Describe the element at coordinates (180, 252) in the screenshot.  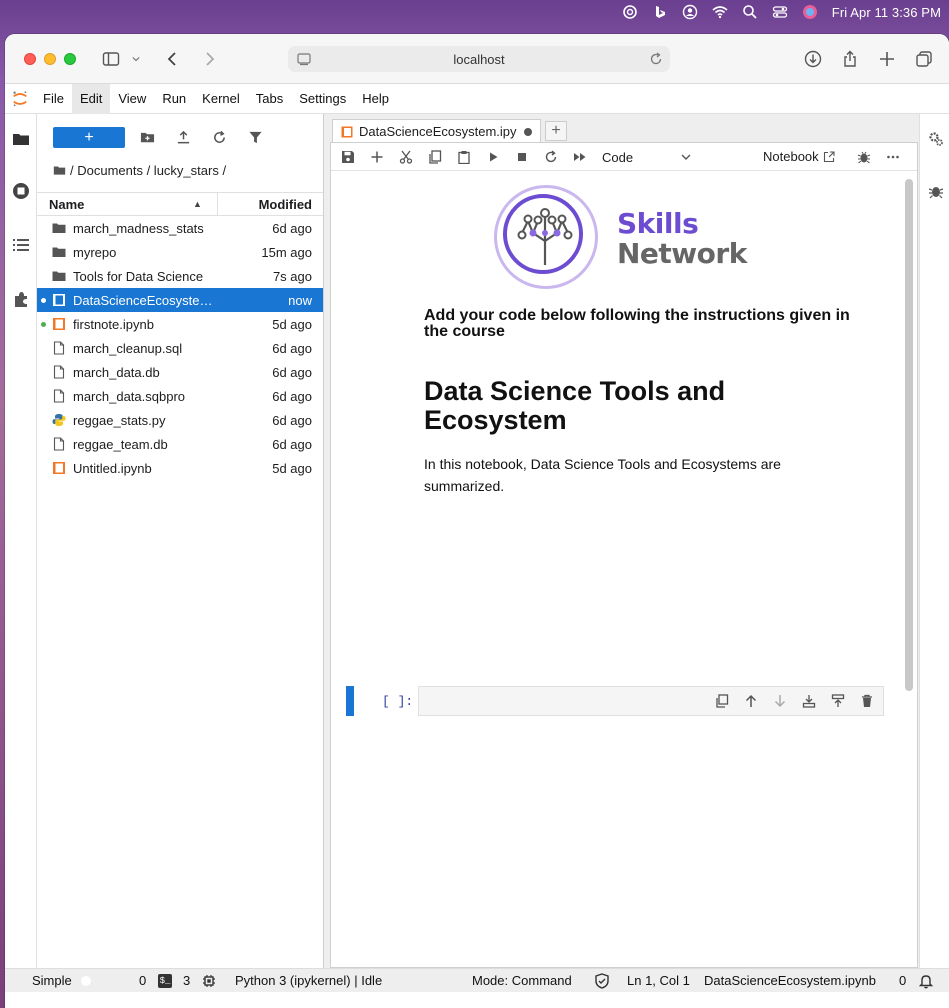
I see `file-row: myrepo 15m ago` at that location.